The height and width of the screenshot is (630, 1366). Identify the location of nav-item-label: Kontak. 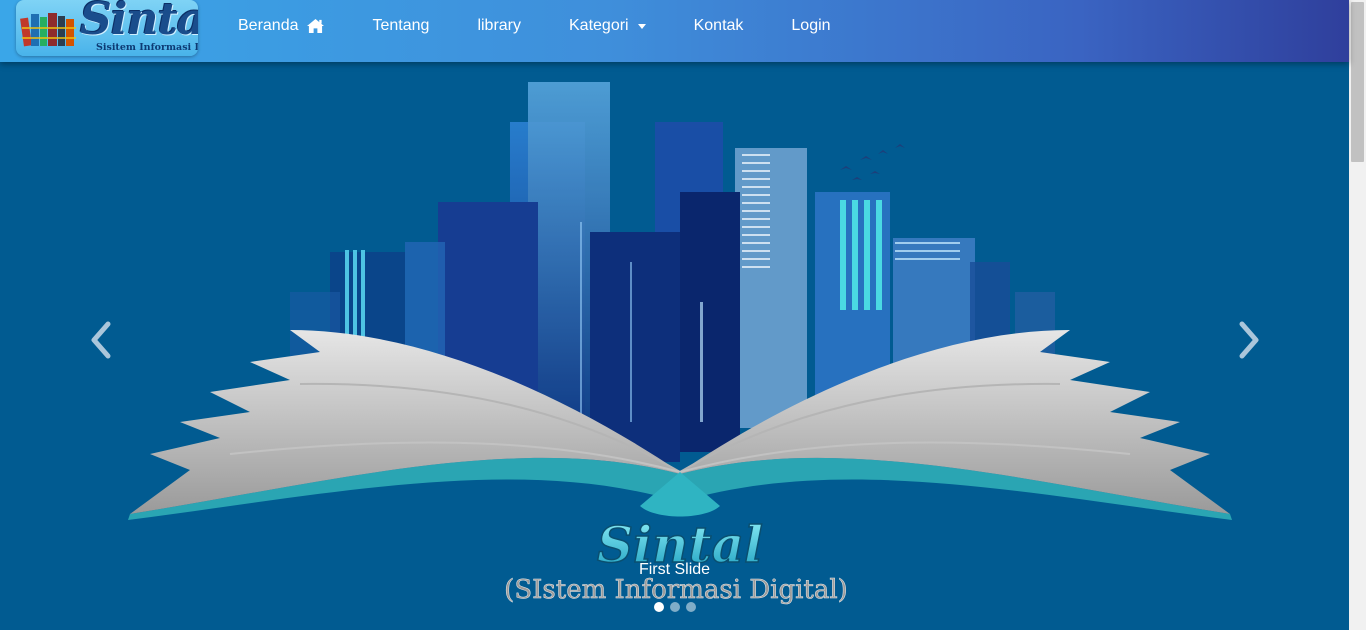
(718, 25).